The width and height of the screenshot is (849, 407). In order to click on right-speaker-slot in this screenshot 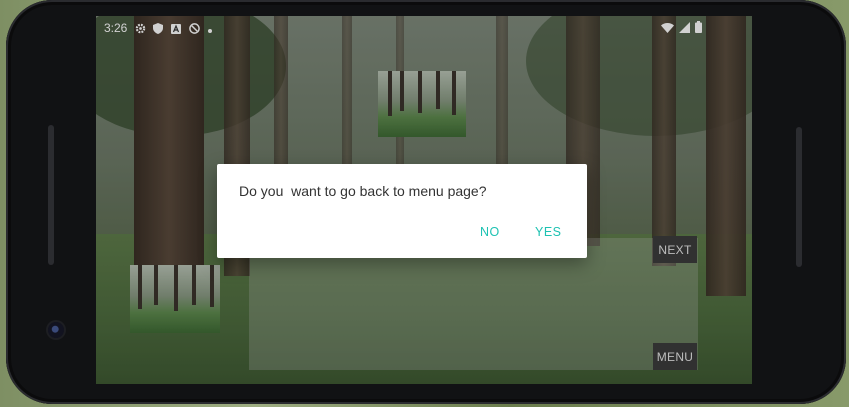, I will do `click(799, 197)`.